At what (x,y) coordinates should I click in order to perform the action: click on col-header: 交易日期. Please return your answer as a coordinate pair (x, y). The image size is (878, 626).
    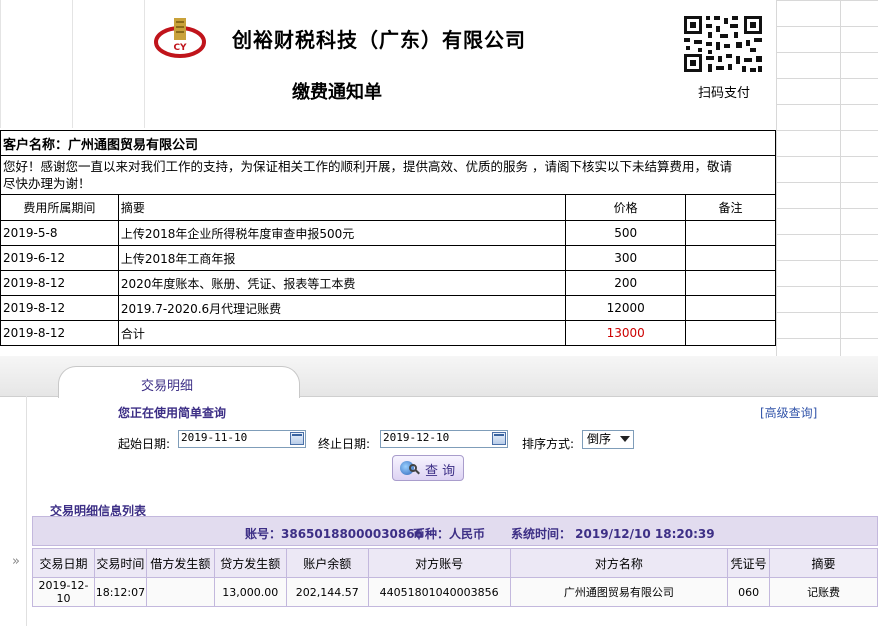
    Looking at the image, I should click on (63, 563).